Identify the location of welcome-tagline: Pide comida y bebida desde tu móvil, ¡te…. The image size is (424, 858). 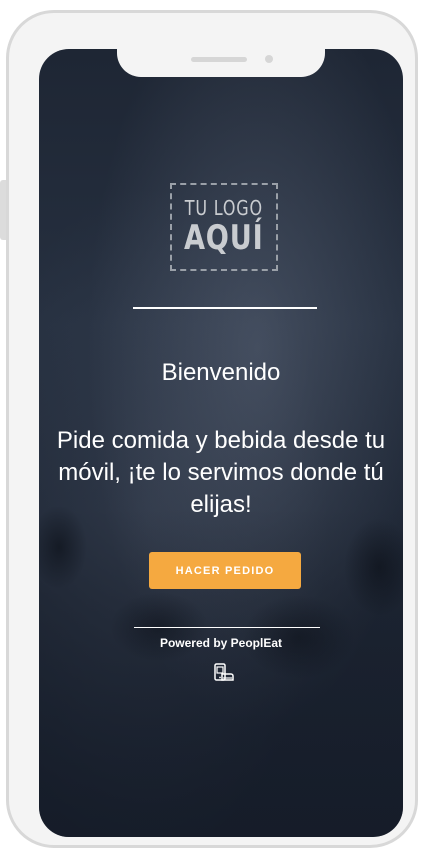
(221, 472).